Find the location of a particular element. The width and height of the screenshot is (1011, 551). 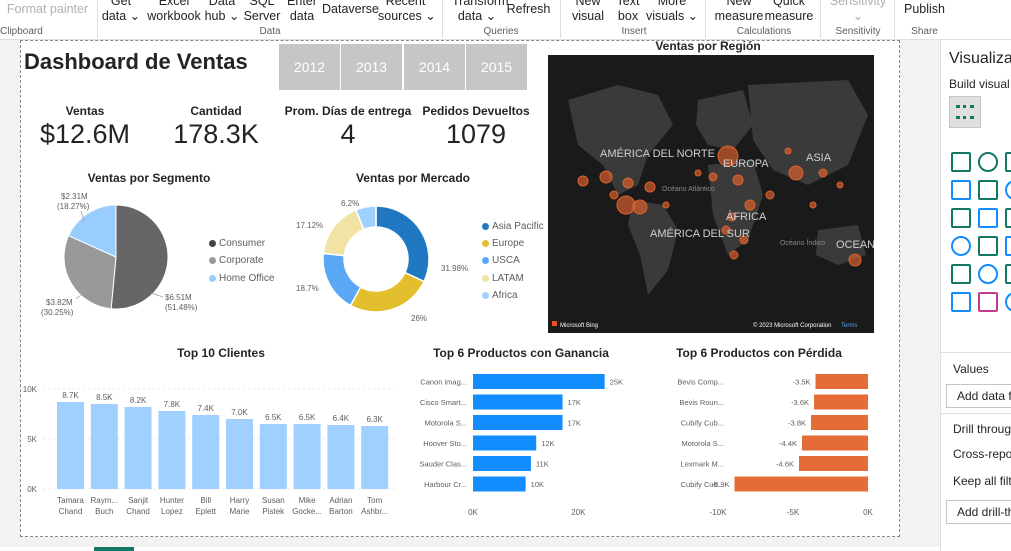

ribbon-button-16: Publish is located at coordinates (924, 9).